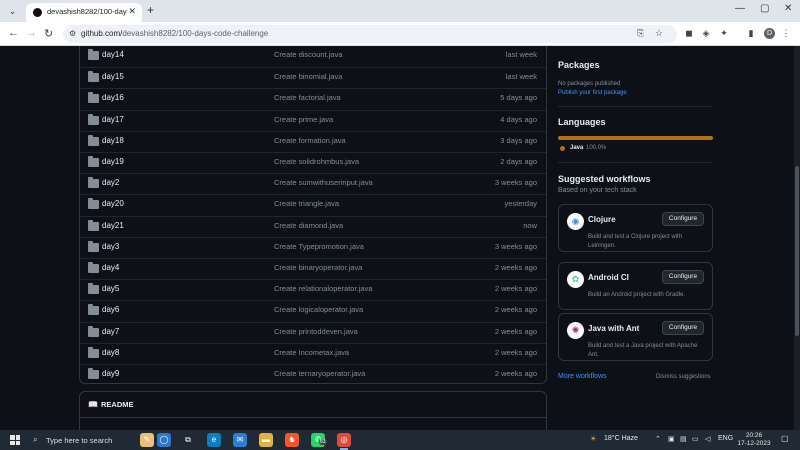 This screenshot has height=450, width=800. What do you see at coordinates (323, 182) in the screenshot?
I see `commit-message-link: Create sumwithuserinput.java` at bounding box center [323, 182].